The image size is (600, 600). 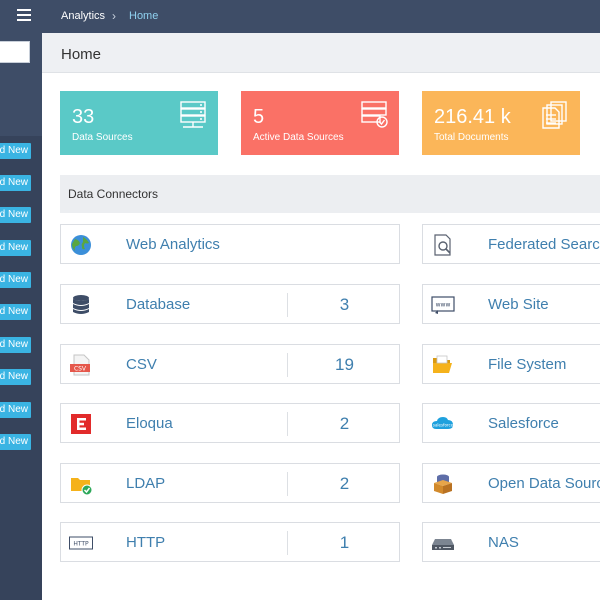 I want to click on svg-text: CSV, so click(x=80, y=369).